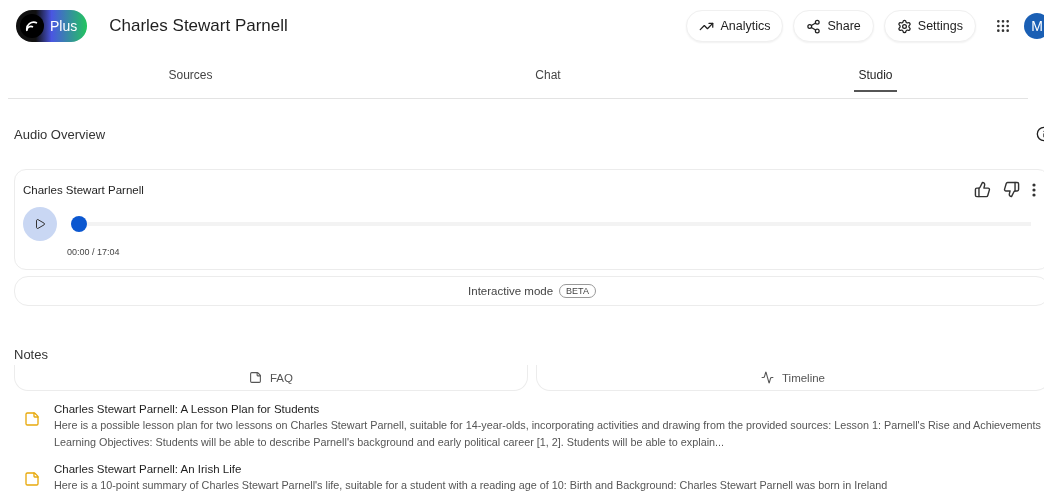 Image resolution: width=1044 pixels, height=504 pixels. What do you see at coordinates (982, 189) in the screenshot?
I see `thumbs-up-icon` at bounding box center [982, 189].